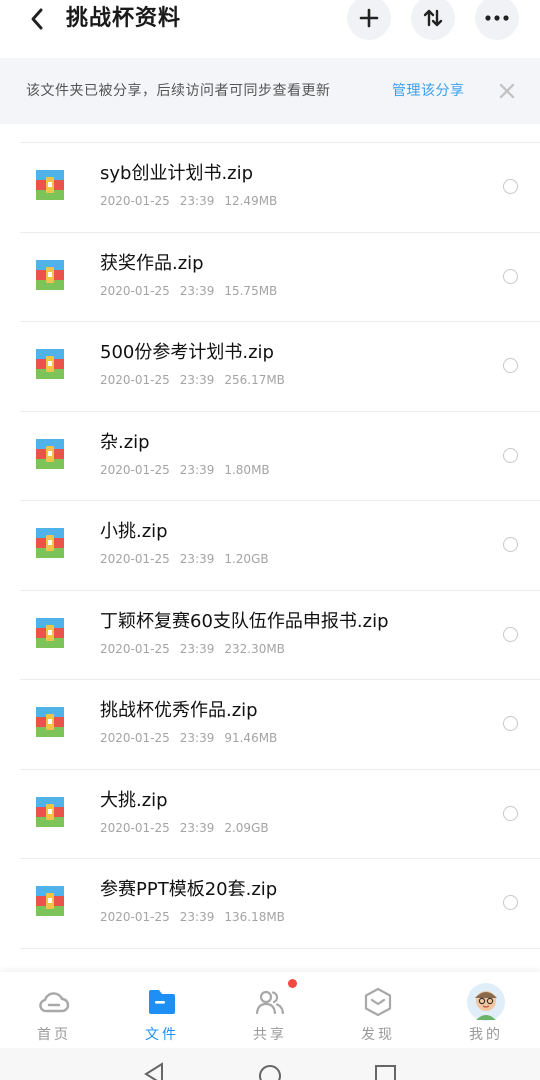 This screenshot has height=1080, width=540. Describe the element at coordinates (247, 469) in the screenshot. I see `file-size: 1.80MB` at that location.